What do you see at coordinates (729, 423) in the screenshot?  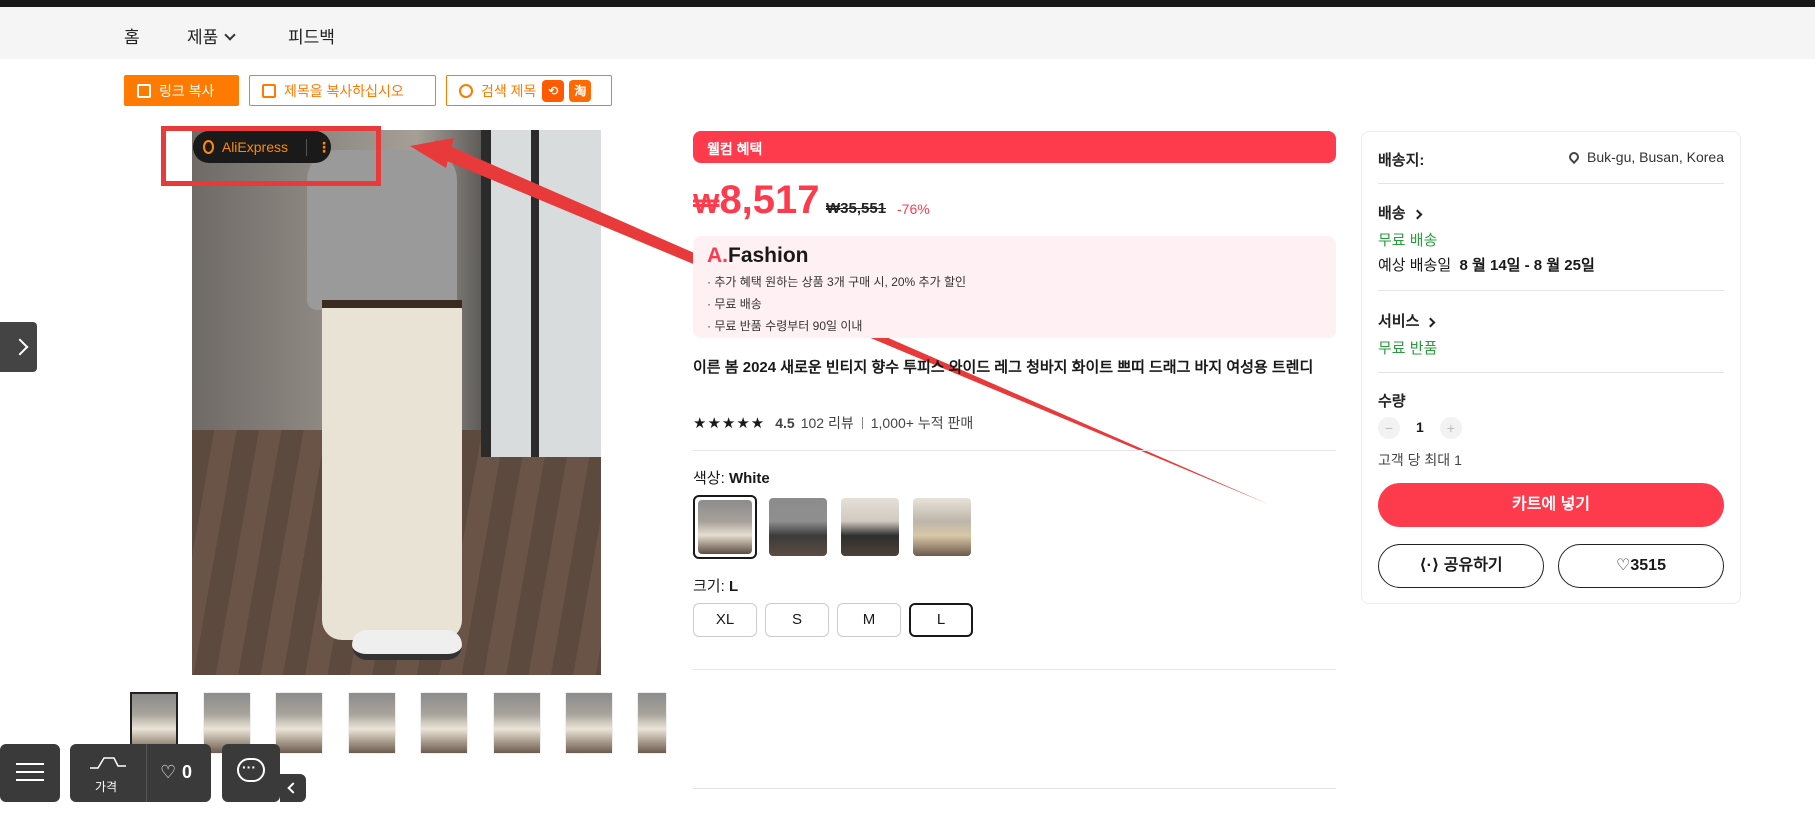 I see `star-rating-icon: ★★★★★` at bounding box center [729, 423].